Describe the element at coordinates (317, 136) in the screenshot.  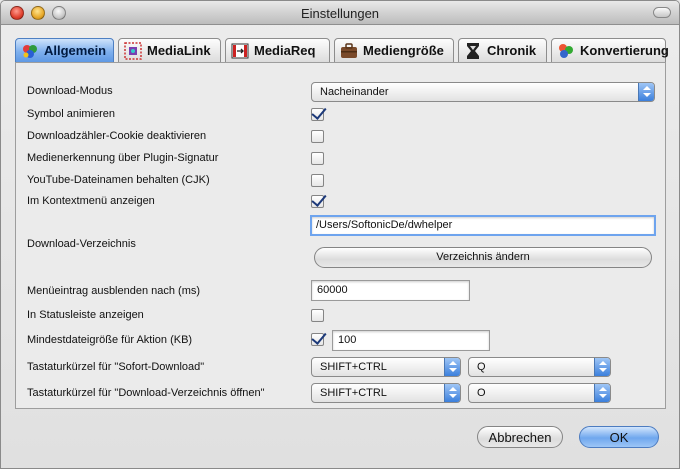
I see `counter-cookie-checkbox` at that location.